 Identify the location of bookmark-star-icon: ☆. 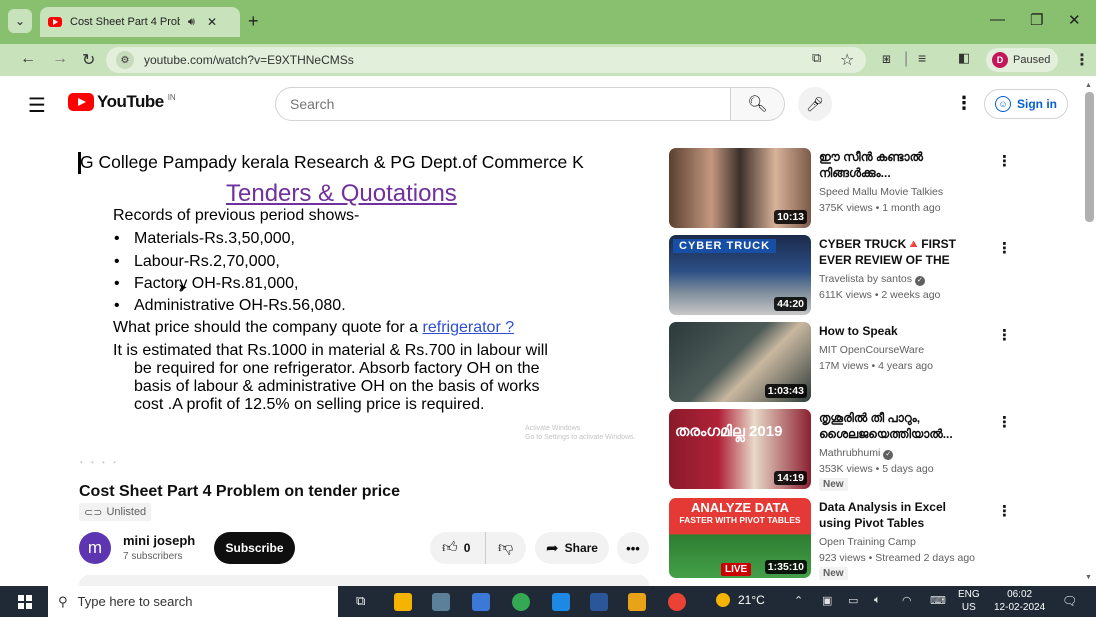
(847, 60).